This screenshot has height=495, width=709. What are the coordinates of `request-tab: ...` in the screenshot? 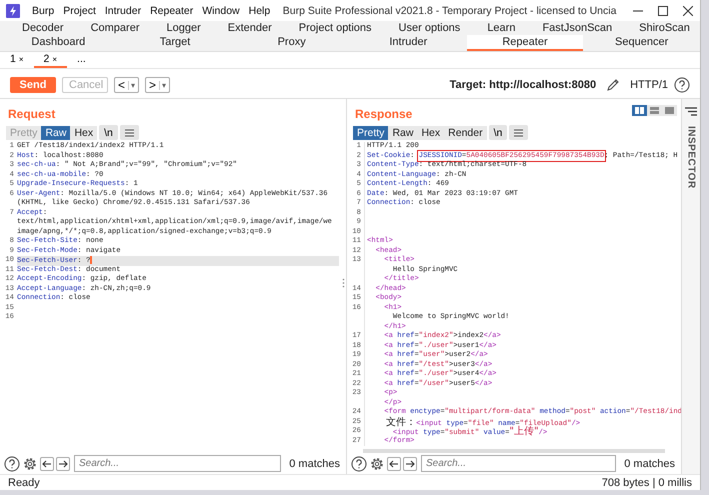 It's located at (81, 60).